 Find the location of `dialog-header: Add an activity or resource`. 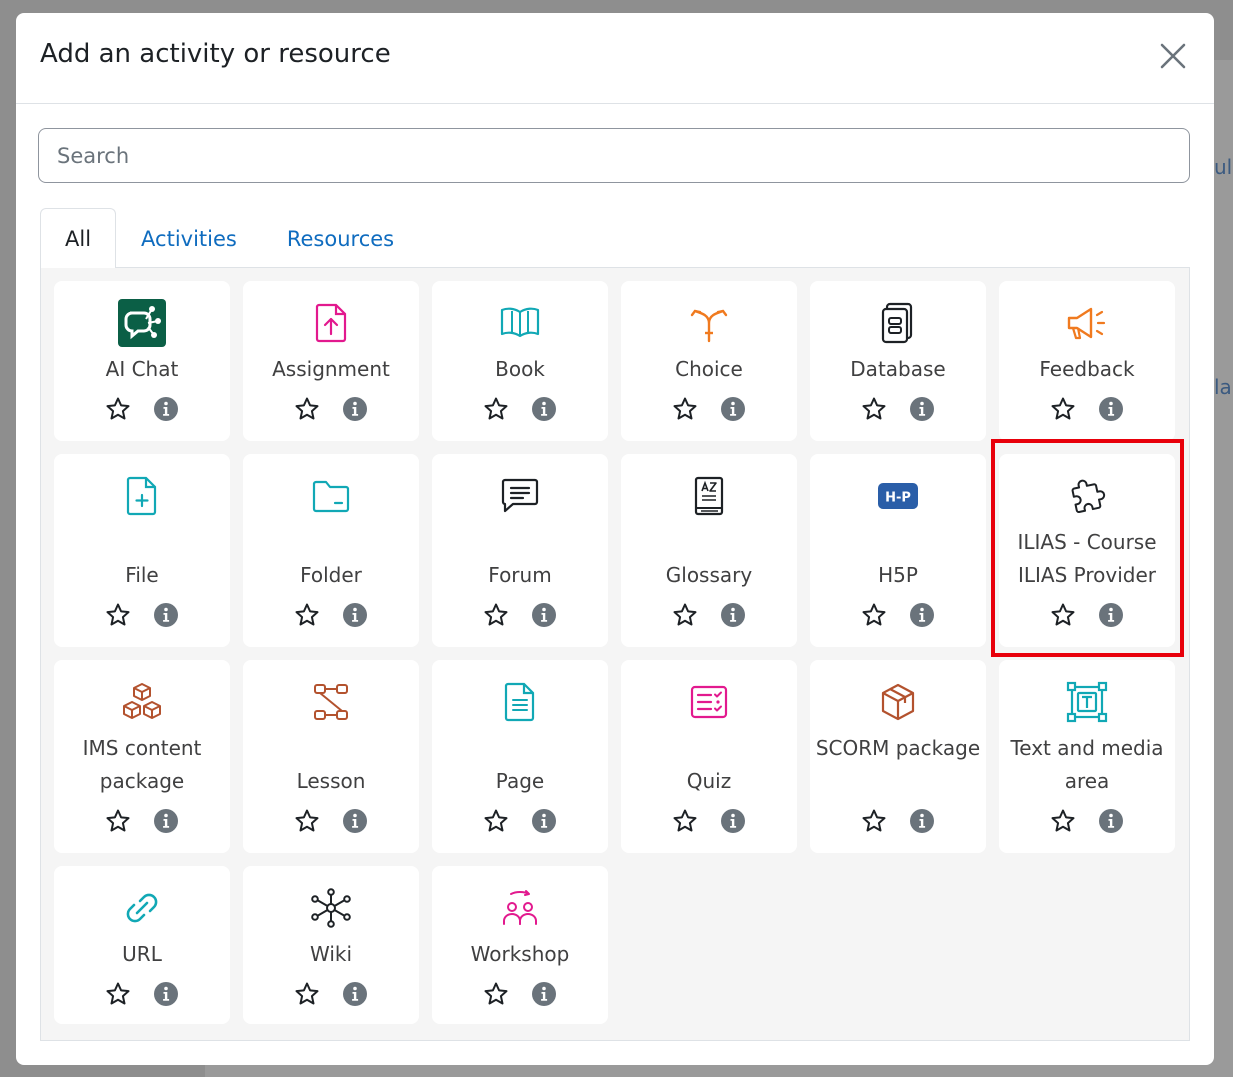

dialog-header: Add an activity or resource is located at coordinates (615, 58).